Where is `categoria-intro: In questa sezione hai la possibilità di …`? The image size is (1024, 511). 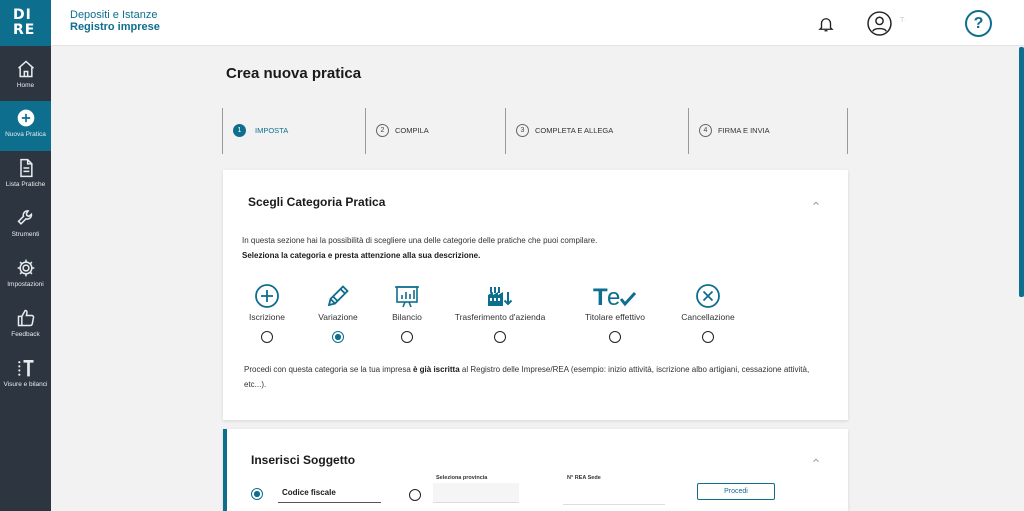 categoria-intro: In questa sezione hai la possibilità di … is located at coordinates (420, 240).